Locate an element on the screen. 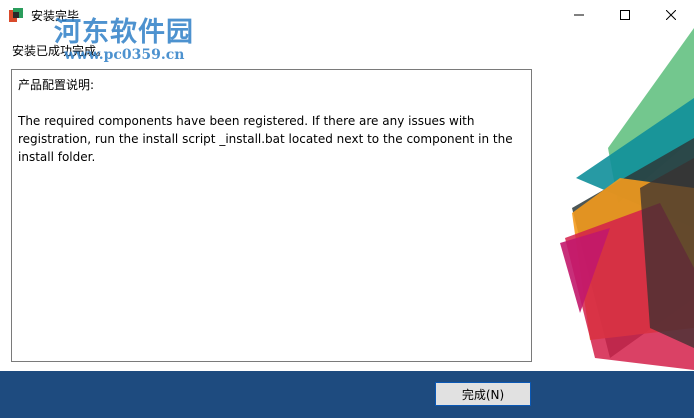  close-icon is located at coordinates (671, 15).